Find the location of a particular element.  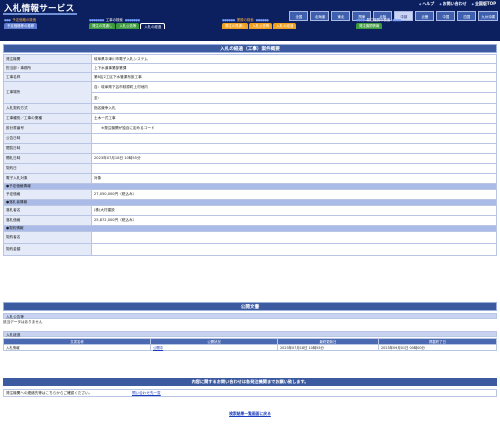

nav-group-price: ●●● 予定価格の検索 予定価格等の推移 is located at coordinates (21, 23).